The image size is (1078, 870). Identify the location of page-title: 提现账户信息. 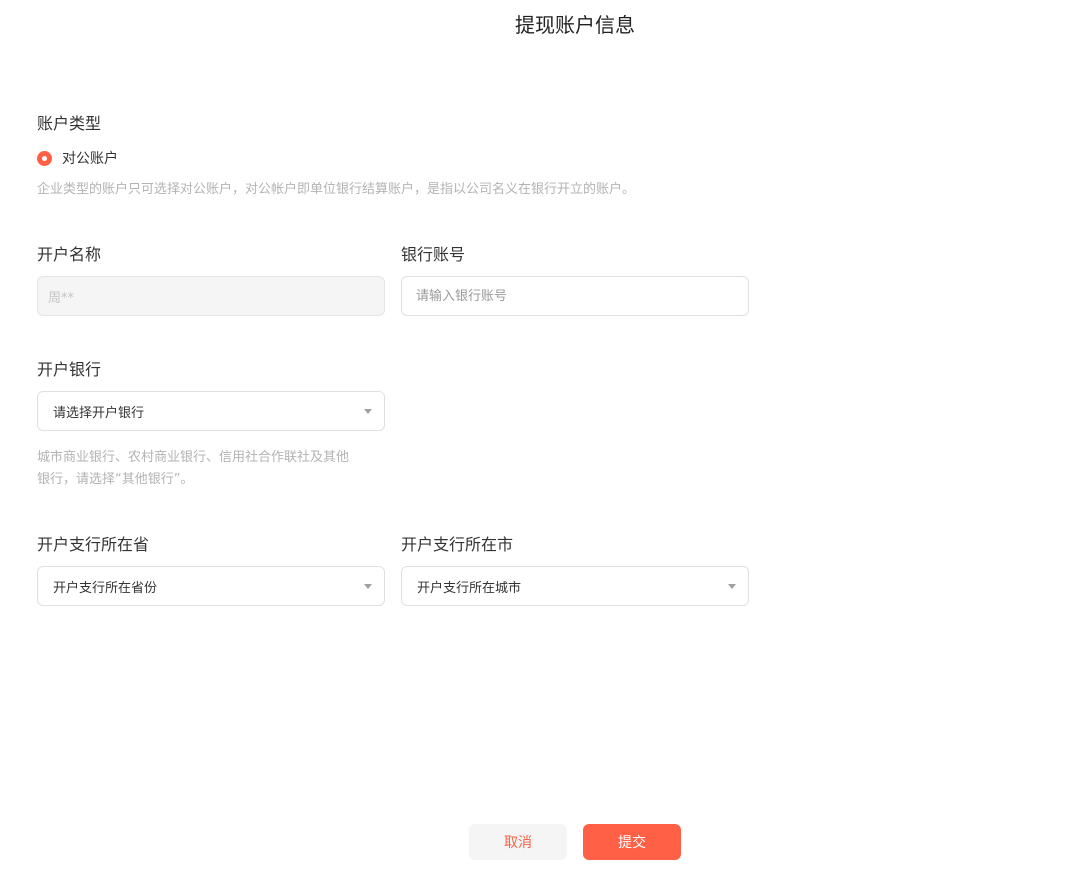
(575, 25).